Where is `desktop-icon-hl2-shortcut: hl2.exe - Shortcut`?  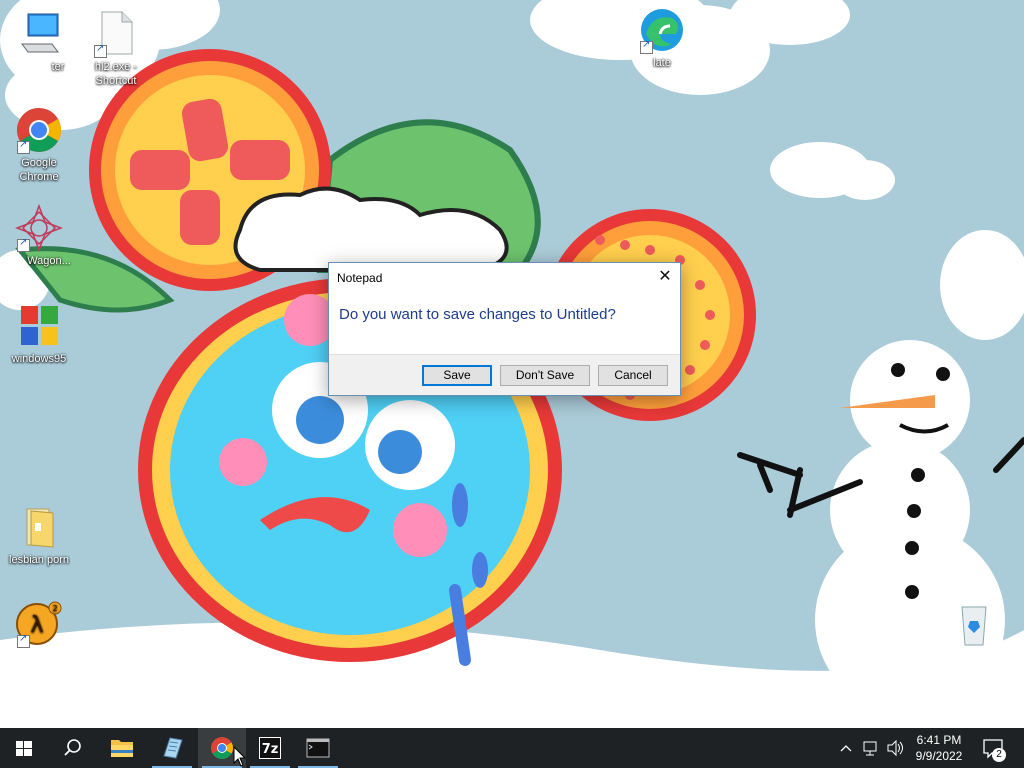
desktop-icon-hl2-shortcut: hl2.exe - Shortcut is located at coordinates (116, 49).